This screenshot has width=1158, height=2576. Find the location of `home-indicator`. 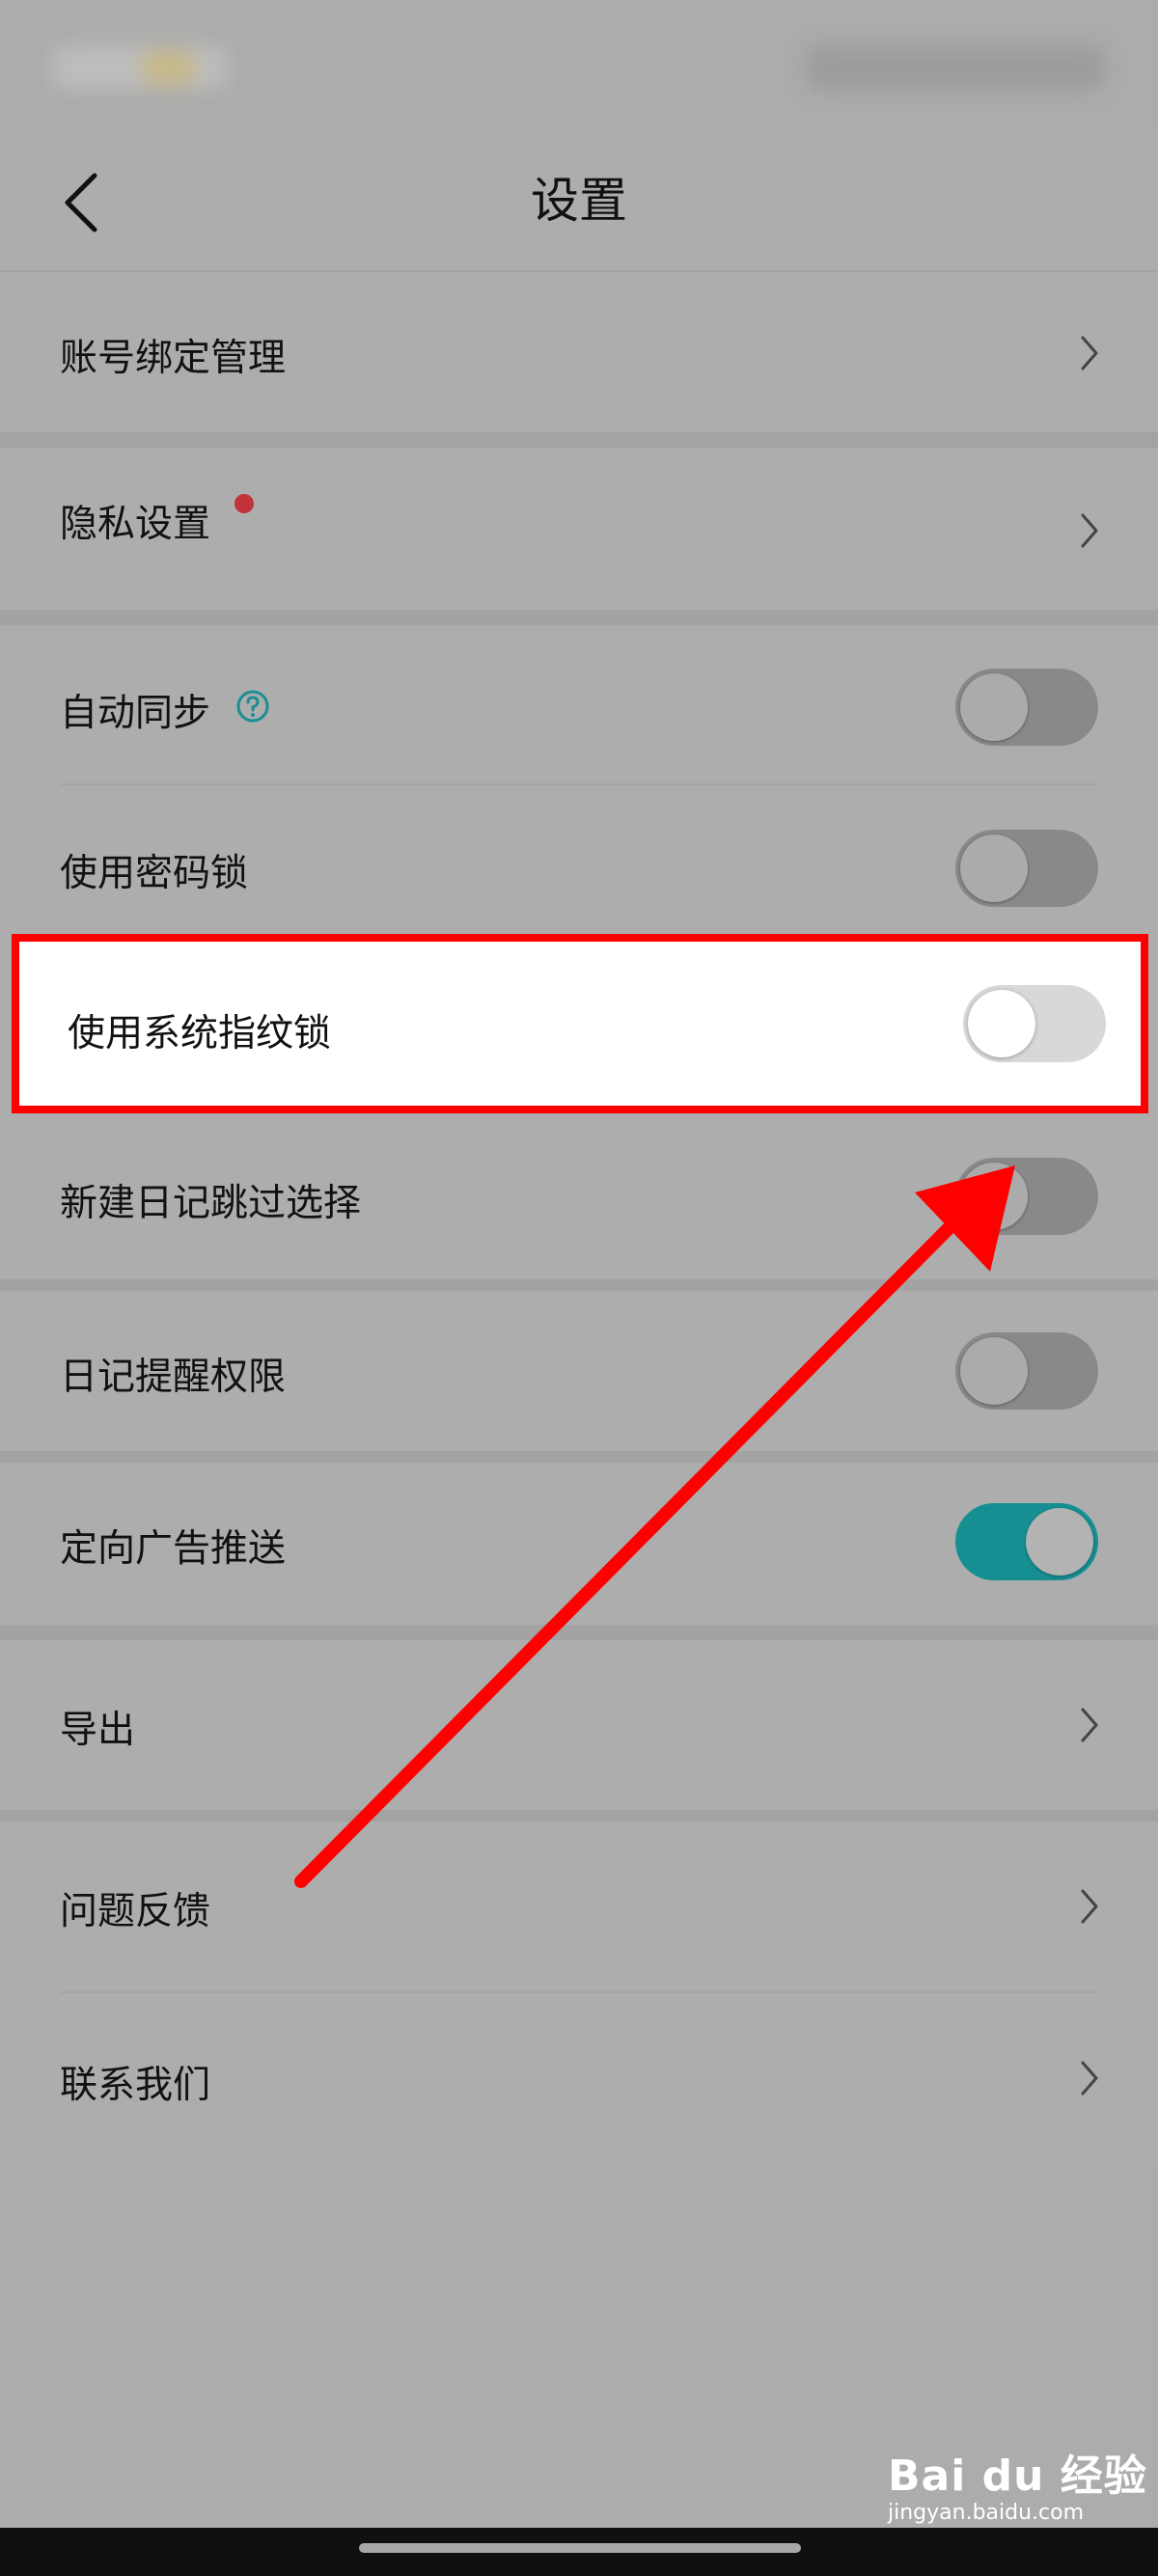

home-indicator is located at coordinates (580, 2548).